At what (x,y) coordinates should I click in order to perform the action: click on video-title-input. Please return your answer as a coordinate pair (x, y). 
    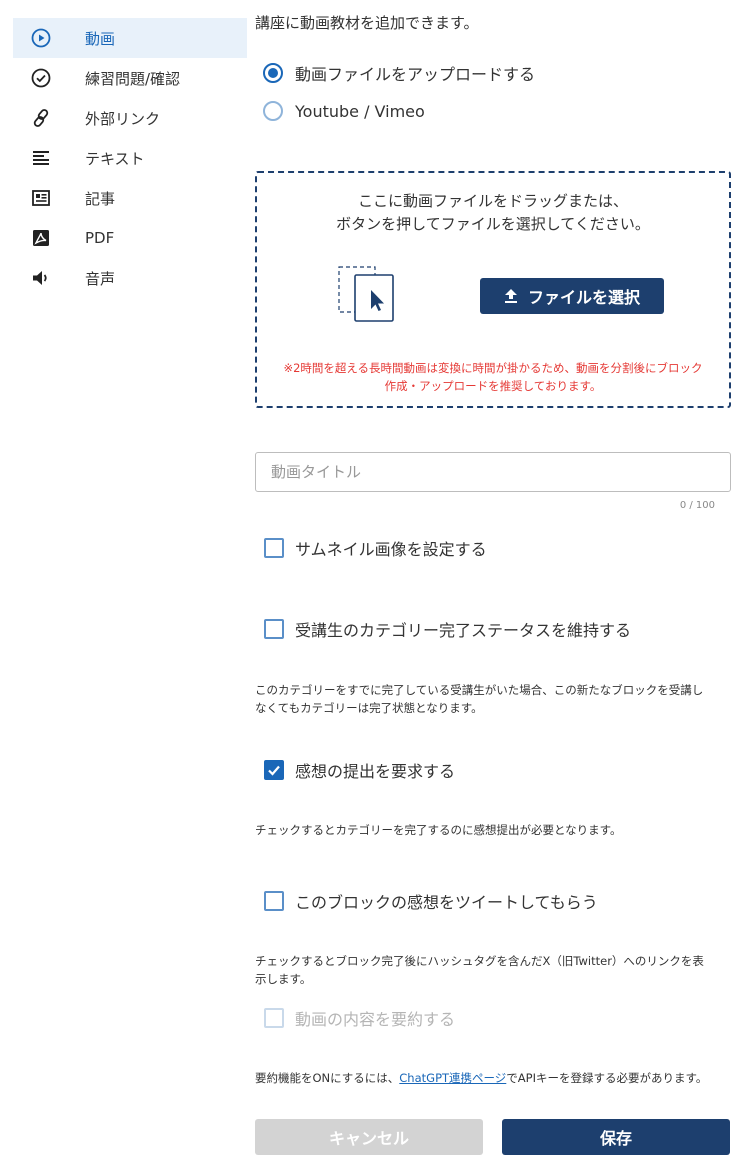
    Looking at the image, I should click on (493, 472).